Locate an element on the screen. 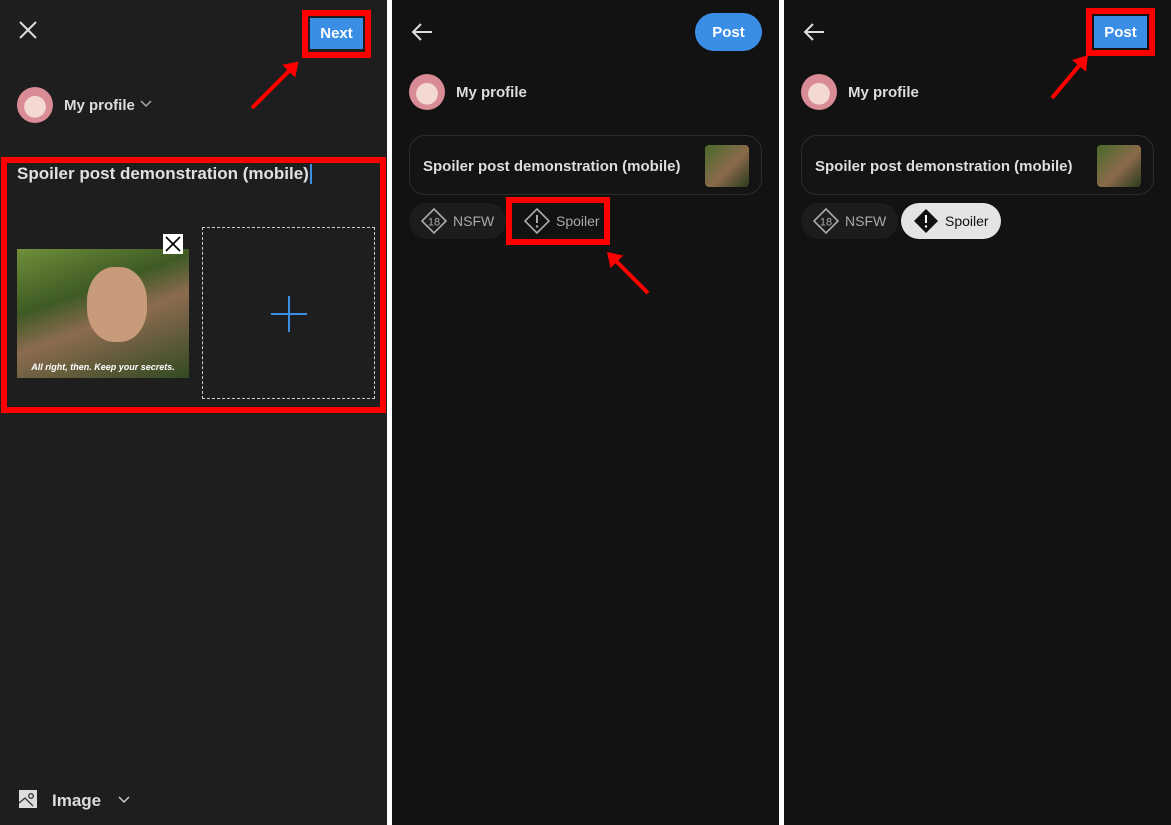 This screenshot has height=825, width=1171. add-image-button is located at coordinates (288, 313).